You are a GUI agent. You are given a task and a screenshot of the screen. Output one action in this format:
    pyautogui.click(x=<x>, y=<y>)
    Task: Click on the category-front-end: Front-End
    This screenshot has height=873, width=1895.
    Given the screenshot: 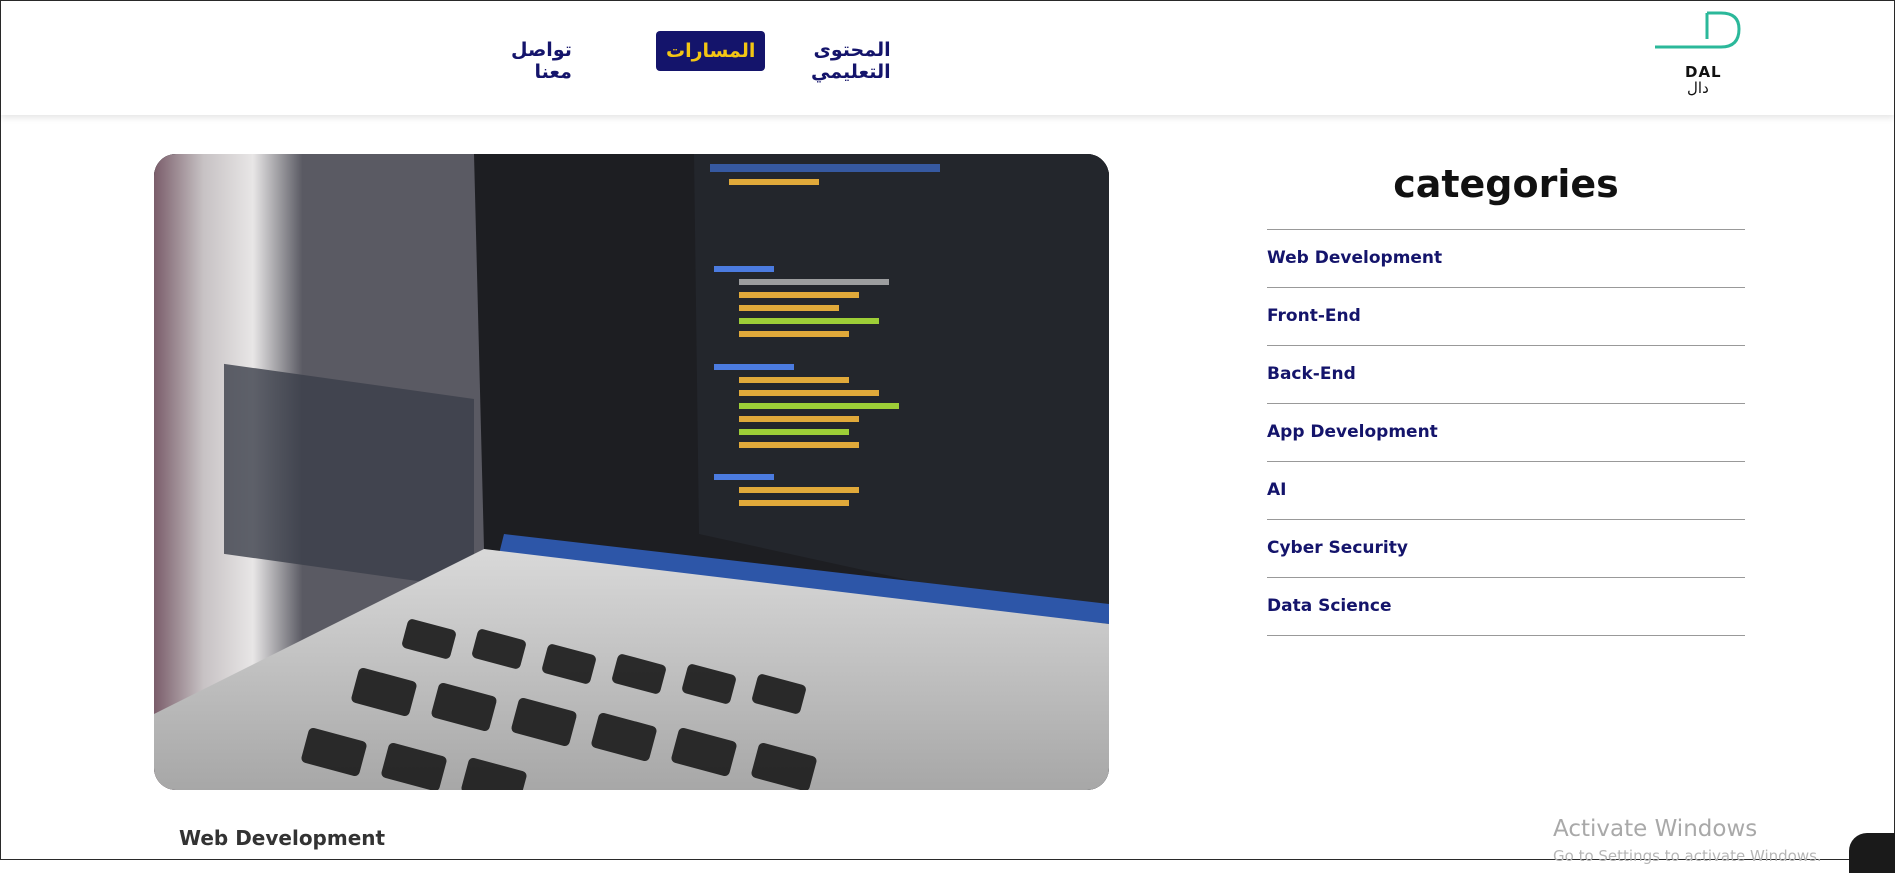 What is the action you would take?
    pyautogui.click(x=1506, y=317)
    